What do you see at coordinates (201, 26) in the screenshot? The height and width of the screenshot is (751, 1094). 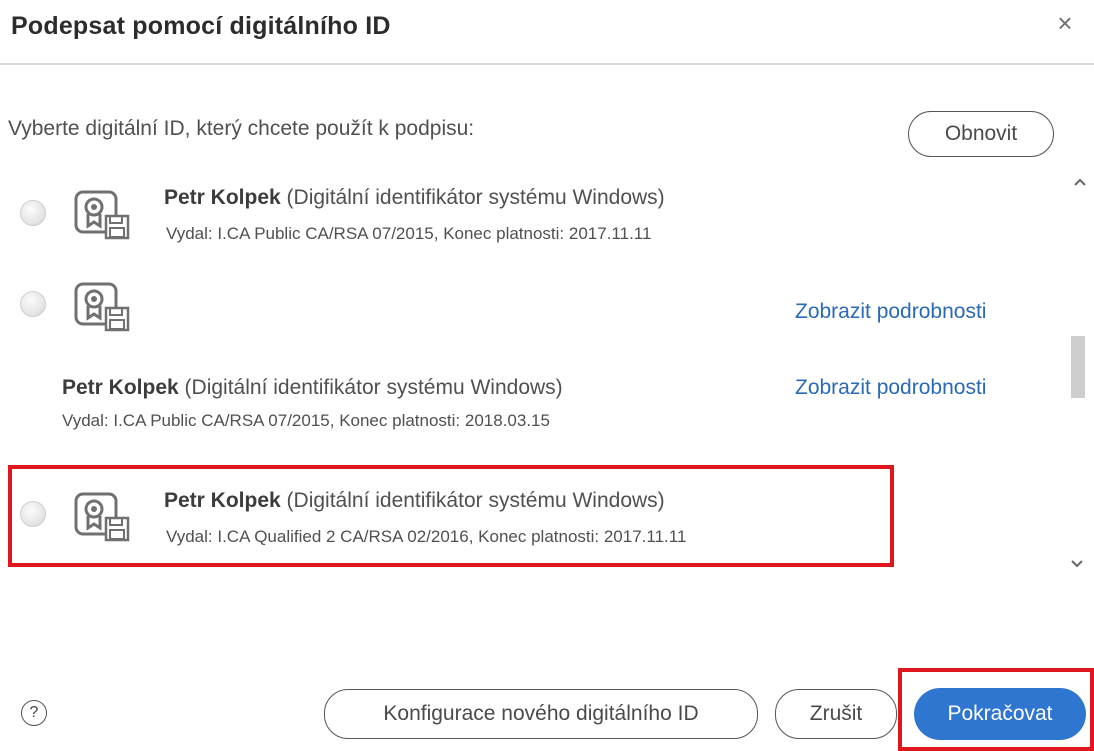 I see `dialog-title: Podepsat pomocí digitálního ID` at bounding box center [201, 26].